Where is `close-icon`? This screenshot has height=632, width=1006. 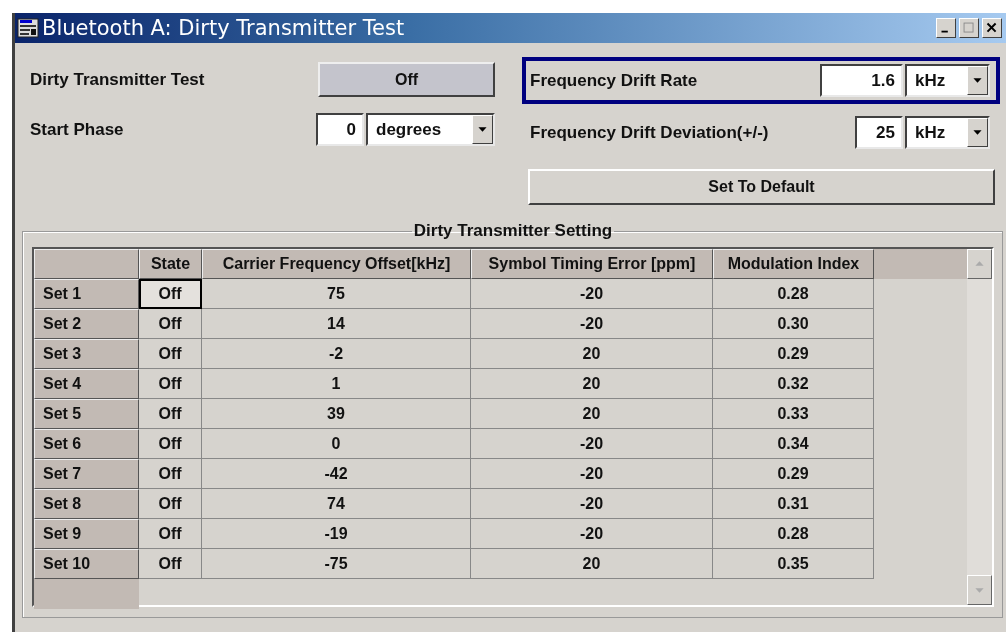 close-icon is located at coordinates (992, 28).